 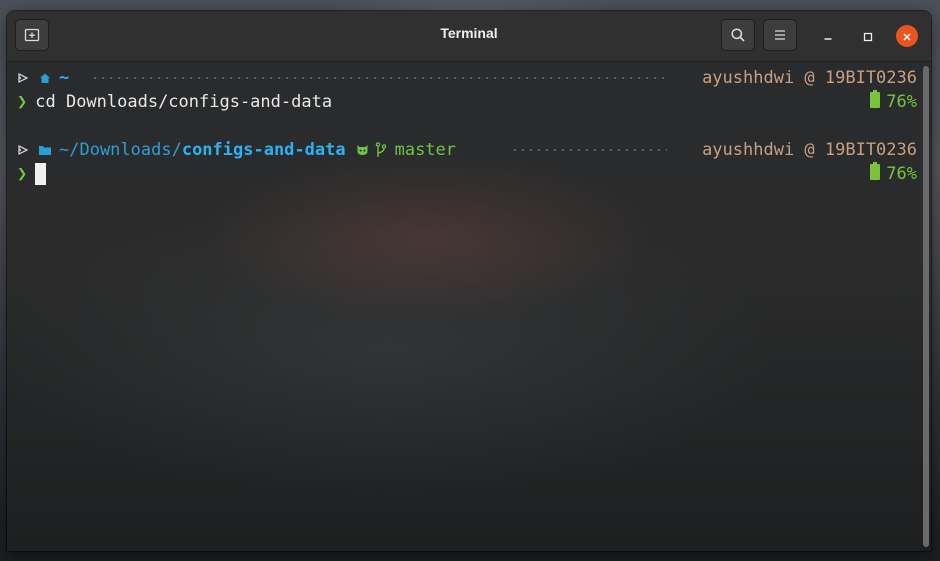 I want to click on close-button, so click(x=907, y=36).